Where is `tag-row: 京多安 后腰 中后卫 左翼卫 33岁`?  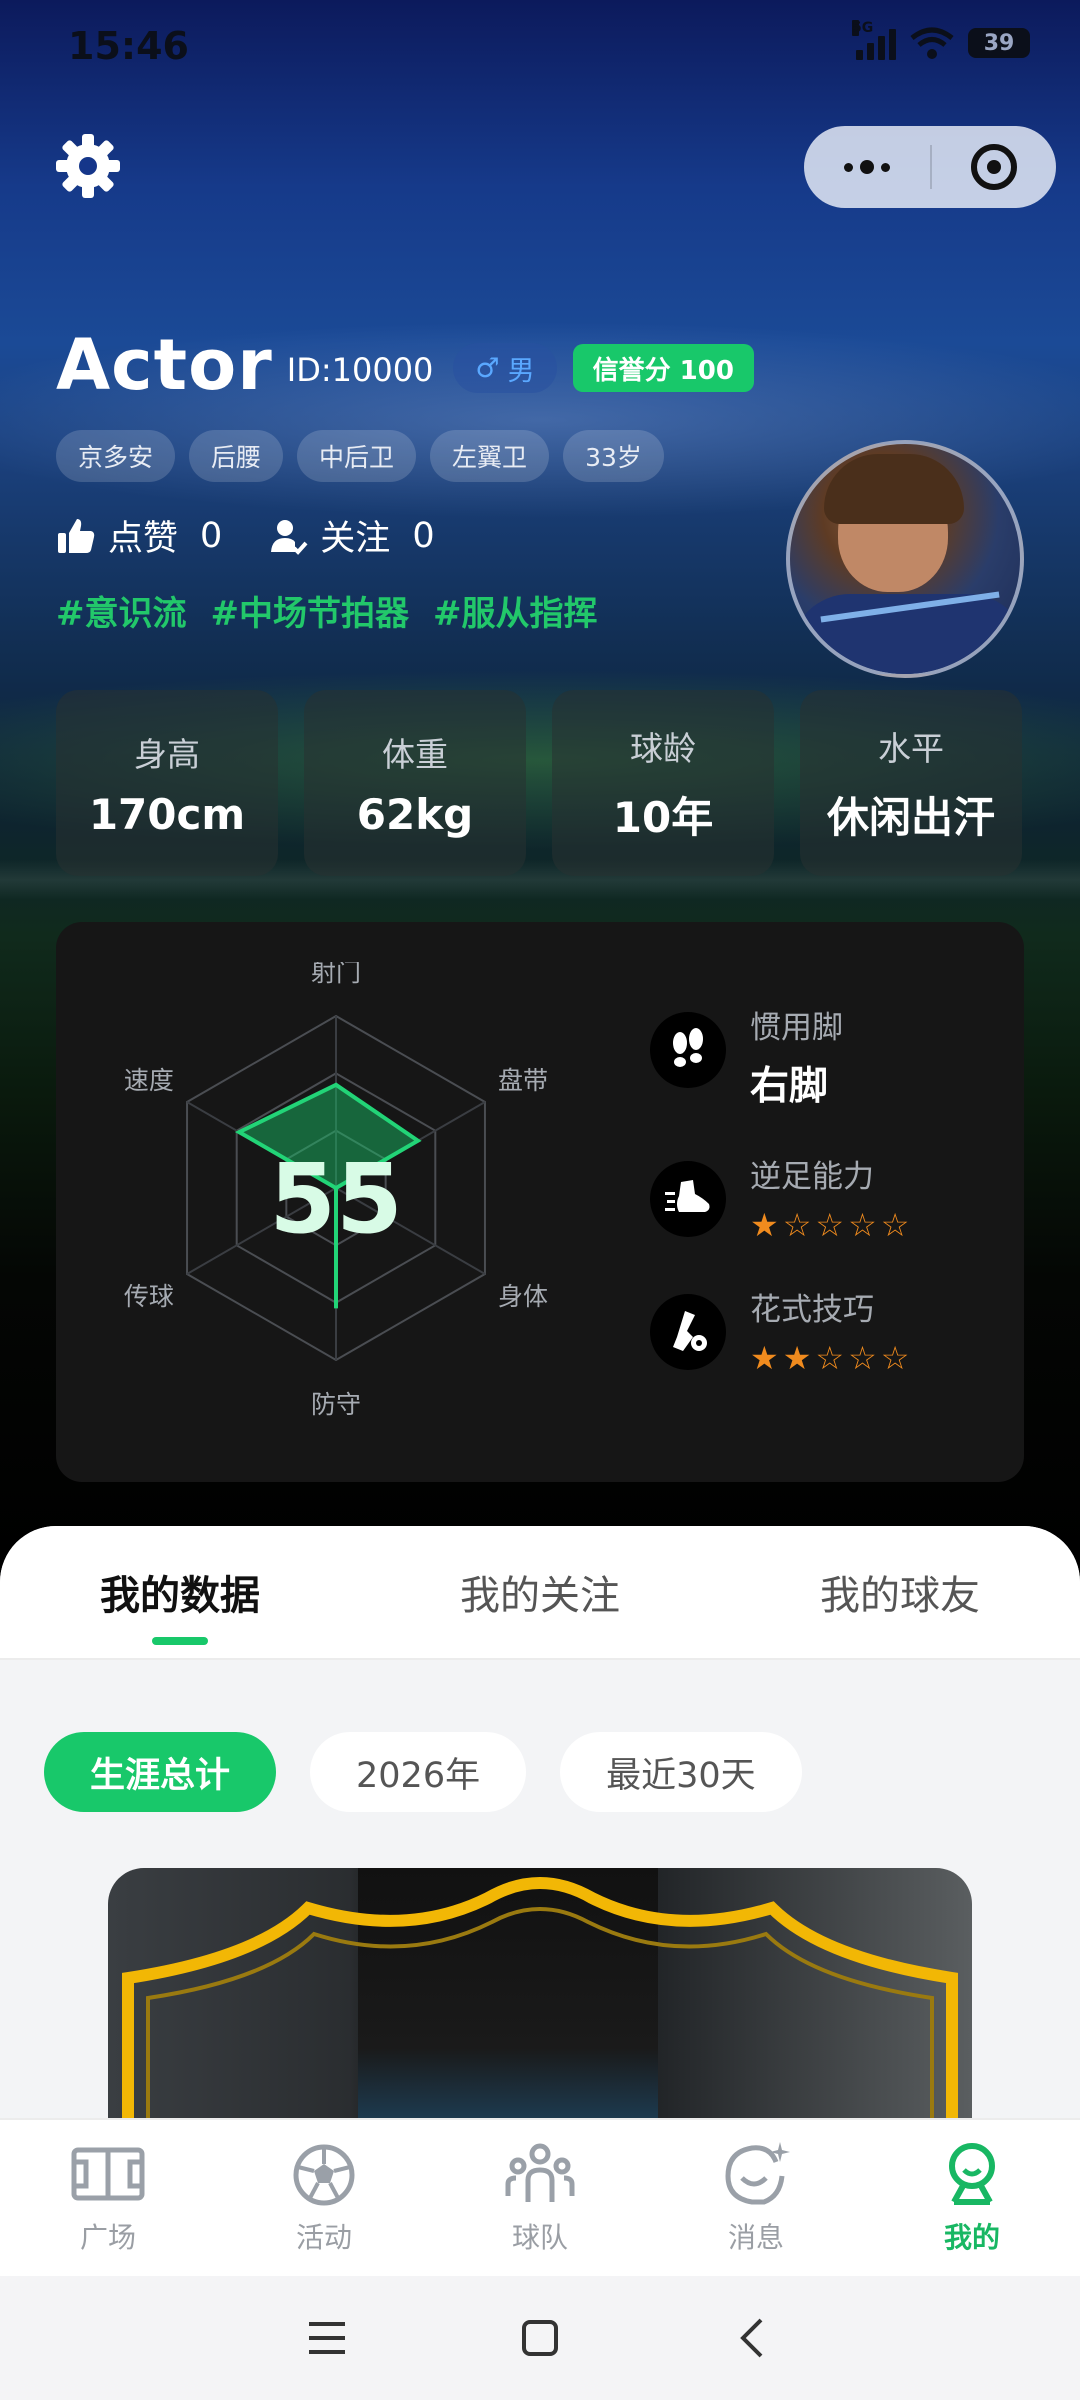 tag-row: 京多安 后腰 中后卫 左翼卫 33岁 is located at coordinates (360, 456).